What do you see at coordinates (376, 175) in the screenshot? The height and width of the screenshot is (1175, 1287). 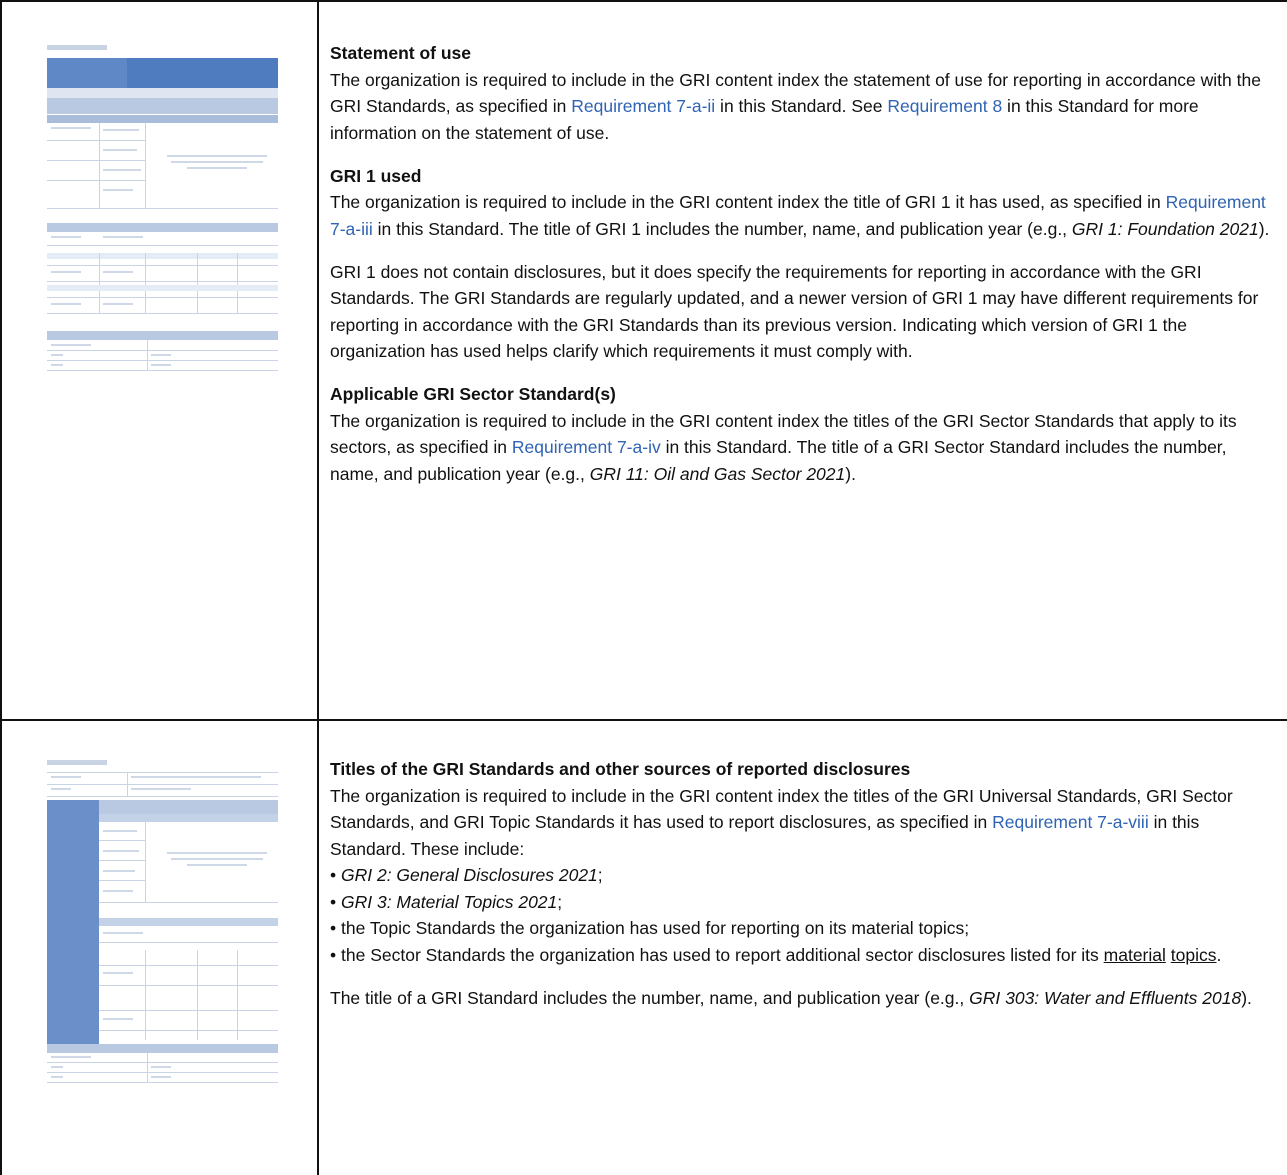 I see `section-heading: GRI 1 used` at bounding box center [376, 175].